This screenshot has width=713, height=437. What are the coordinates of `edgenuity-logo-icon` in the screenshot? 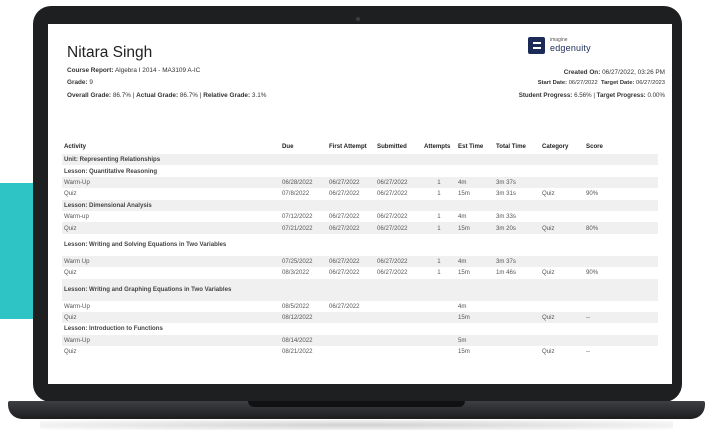 It's located at (536, 45).